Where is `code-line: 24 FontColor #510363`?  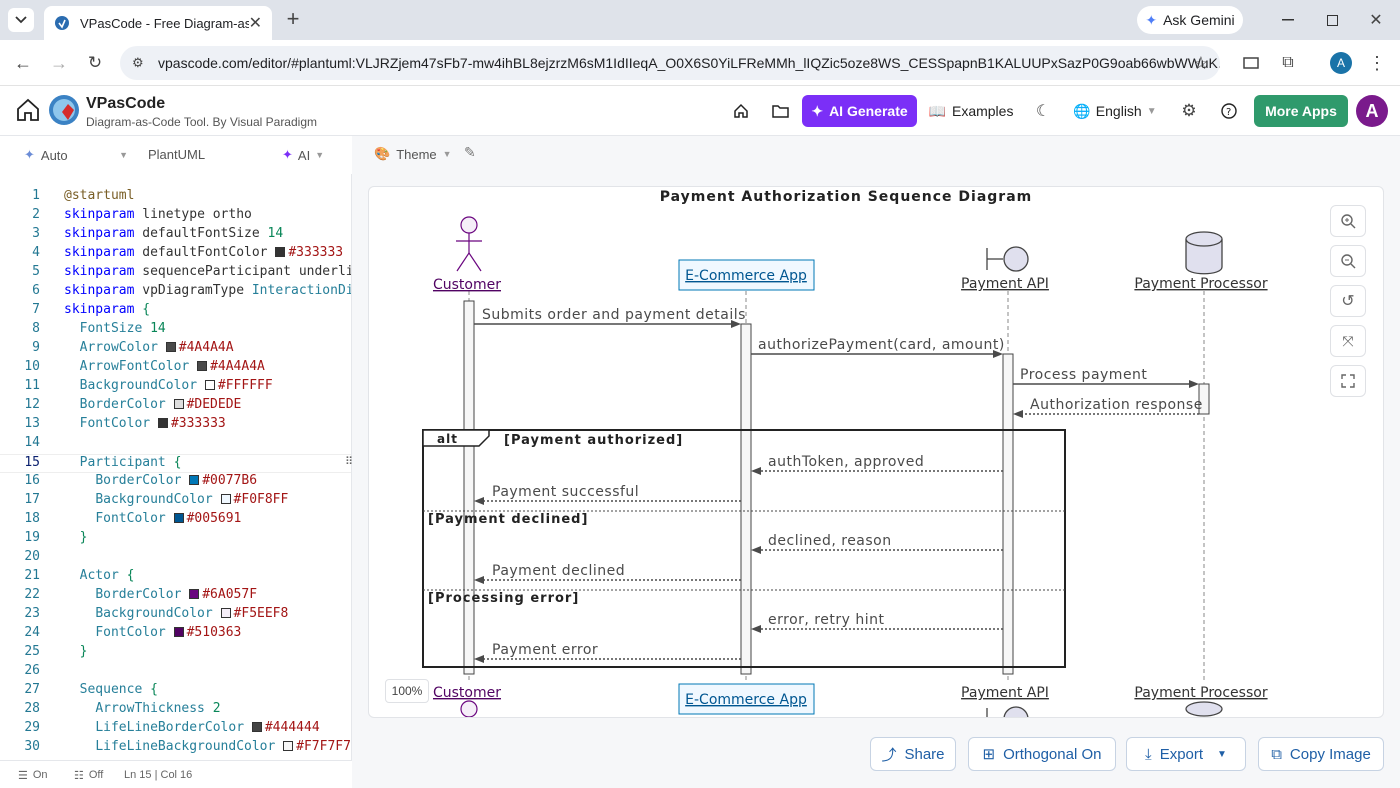
code-line: 24 FontColor #510363 is located at coordinates (175, 634).